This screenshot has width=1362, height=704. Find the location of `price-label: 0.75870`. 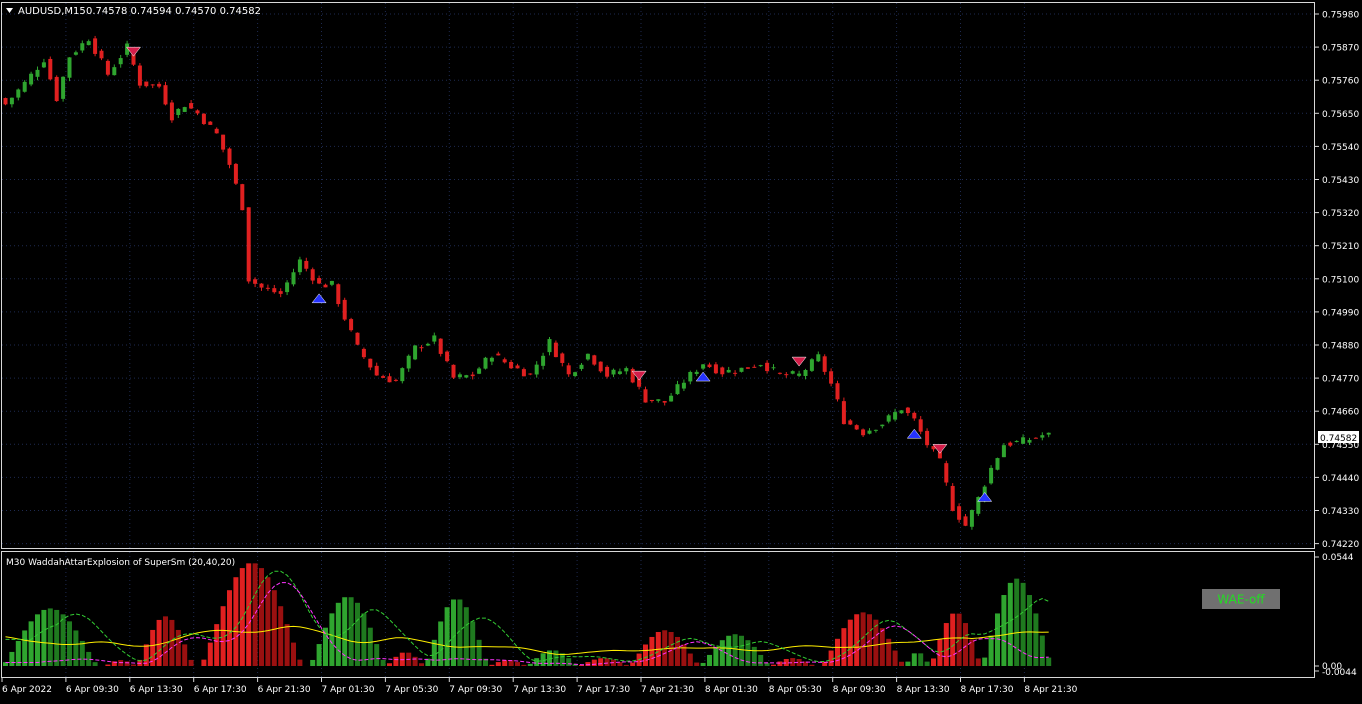

price-label: 0.75870 is located at coordinates (1340, 49).